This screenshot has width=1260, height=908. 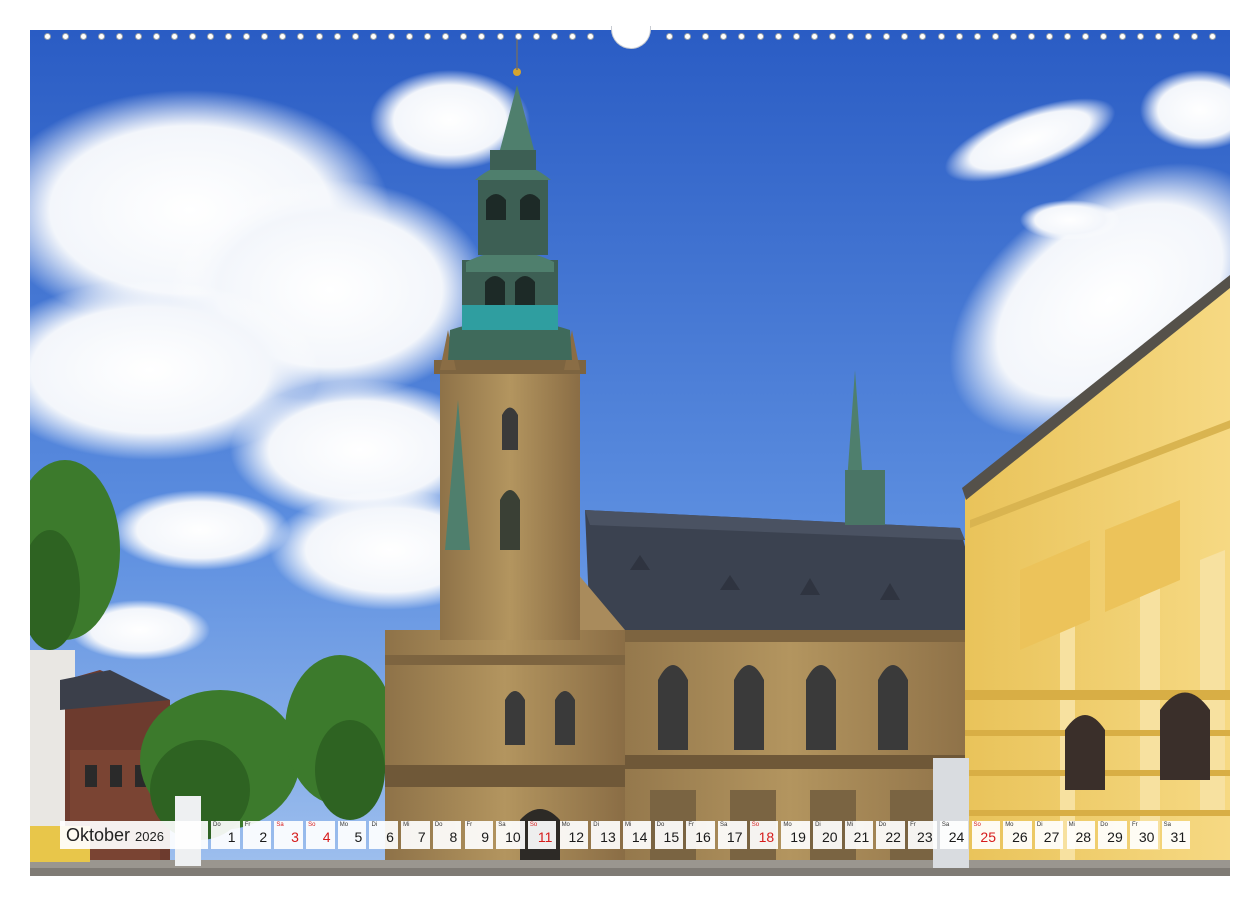 I want to click on day-cell: Do 15, so click(x=669, y=835).